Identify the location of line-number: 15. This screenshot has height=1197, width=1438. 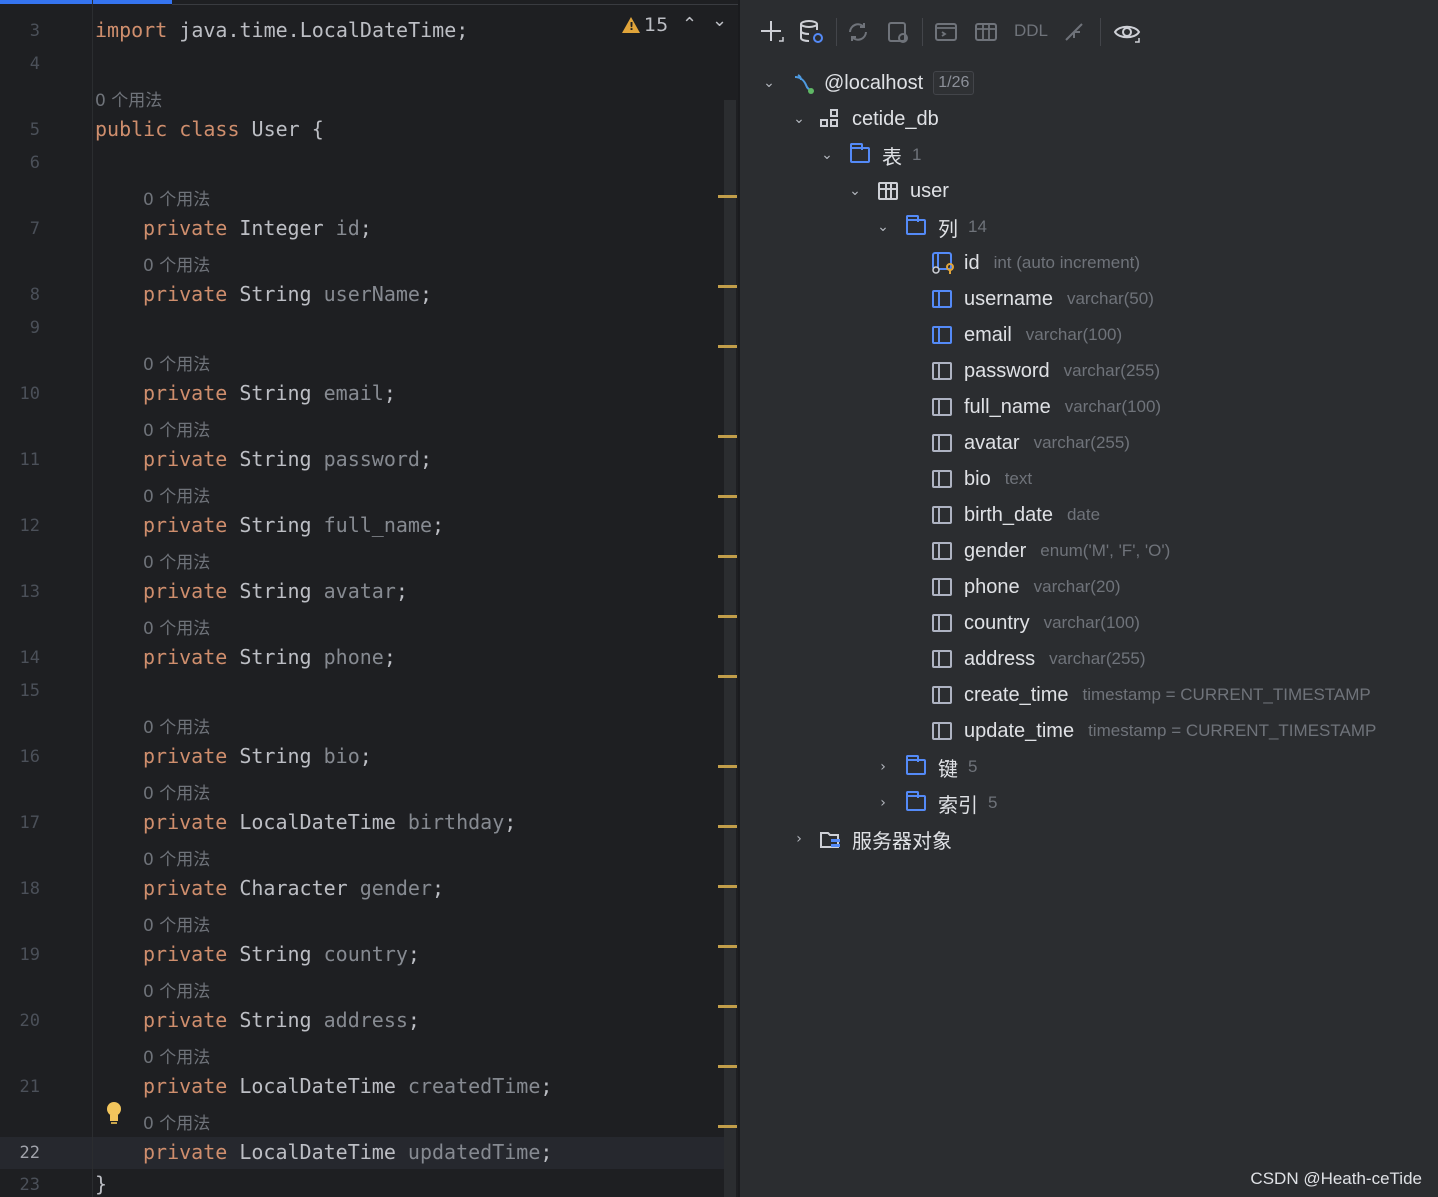
(20, 691).